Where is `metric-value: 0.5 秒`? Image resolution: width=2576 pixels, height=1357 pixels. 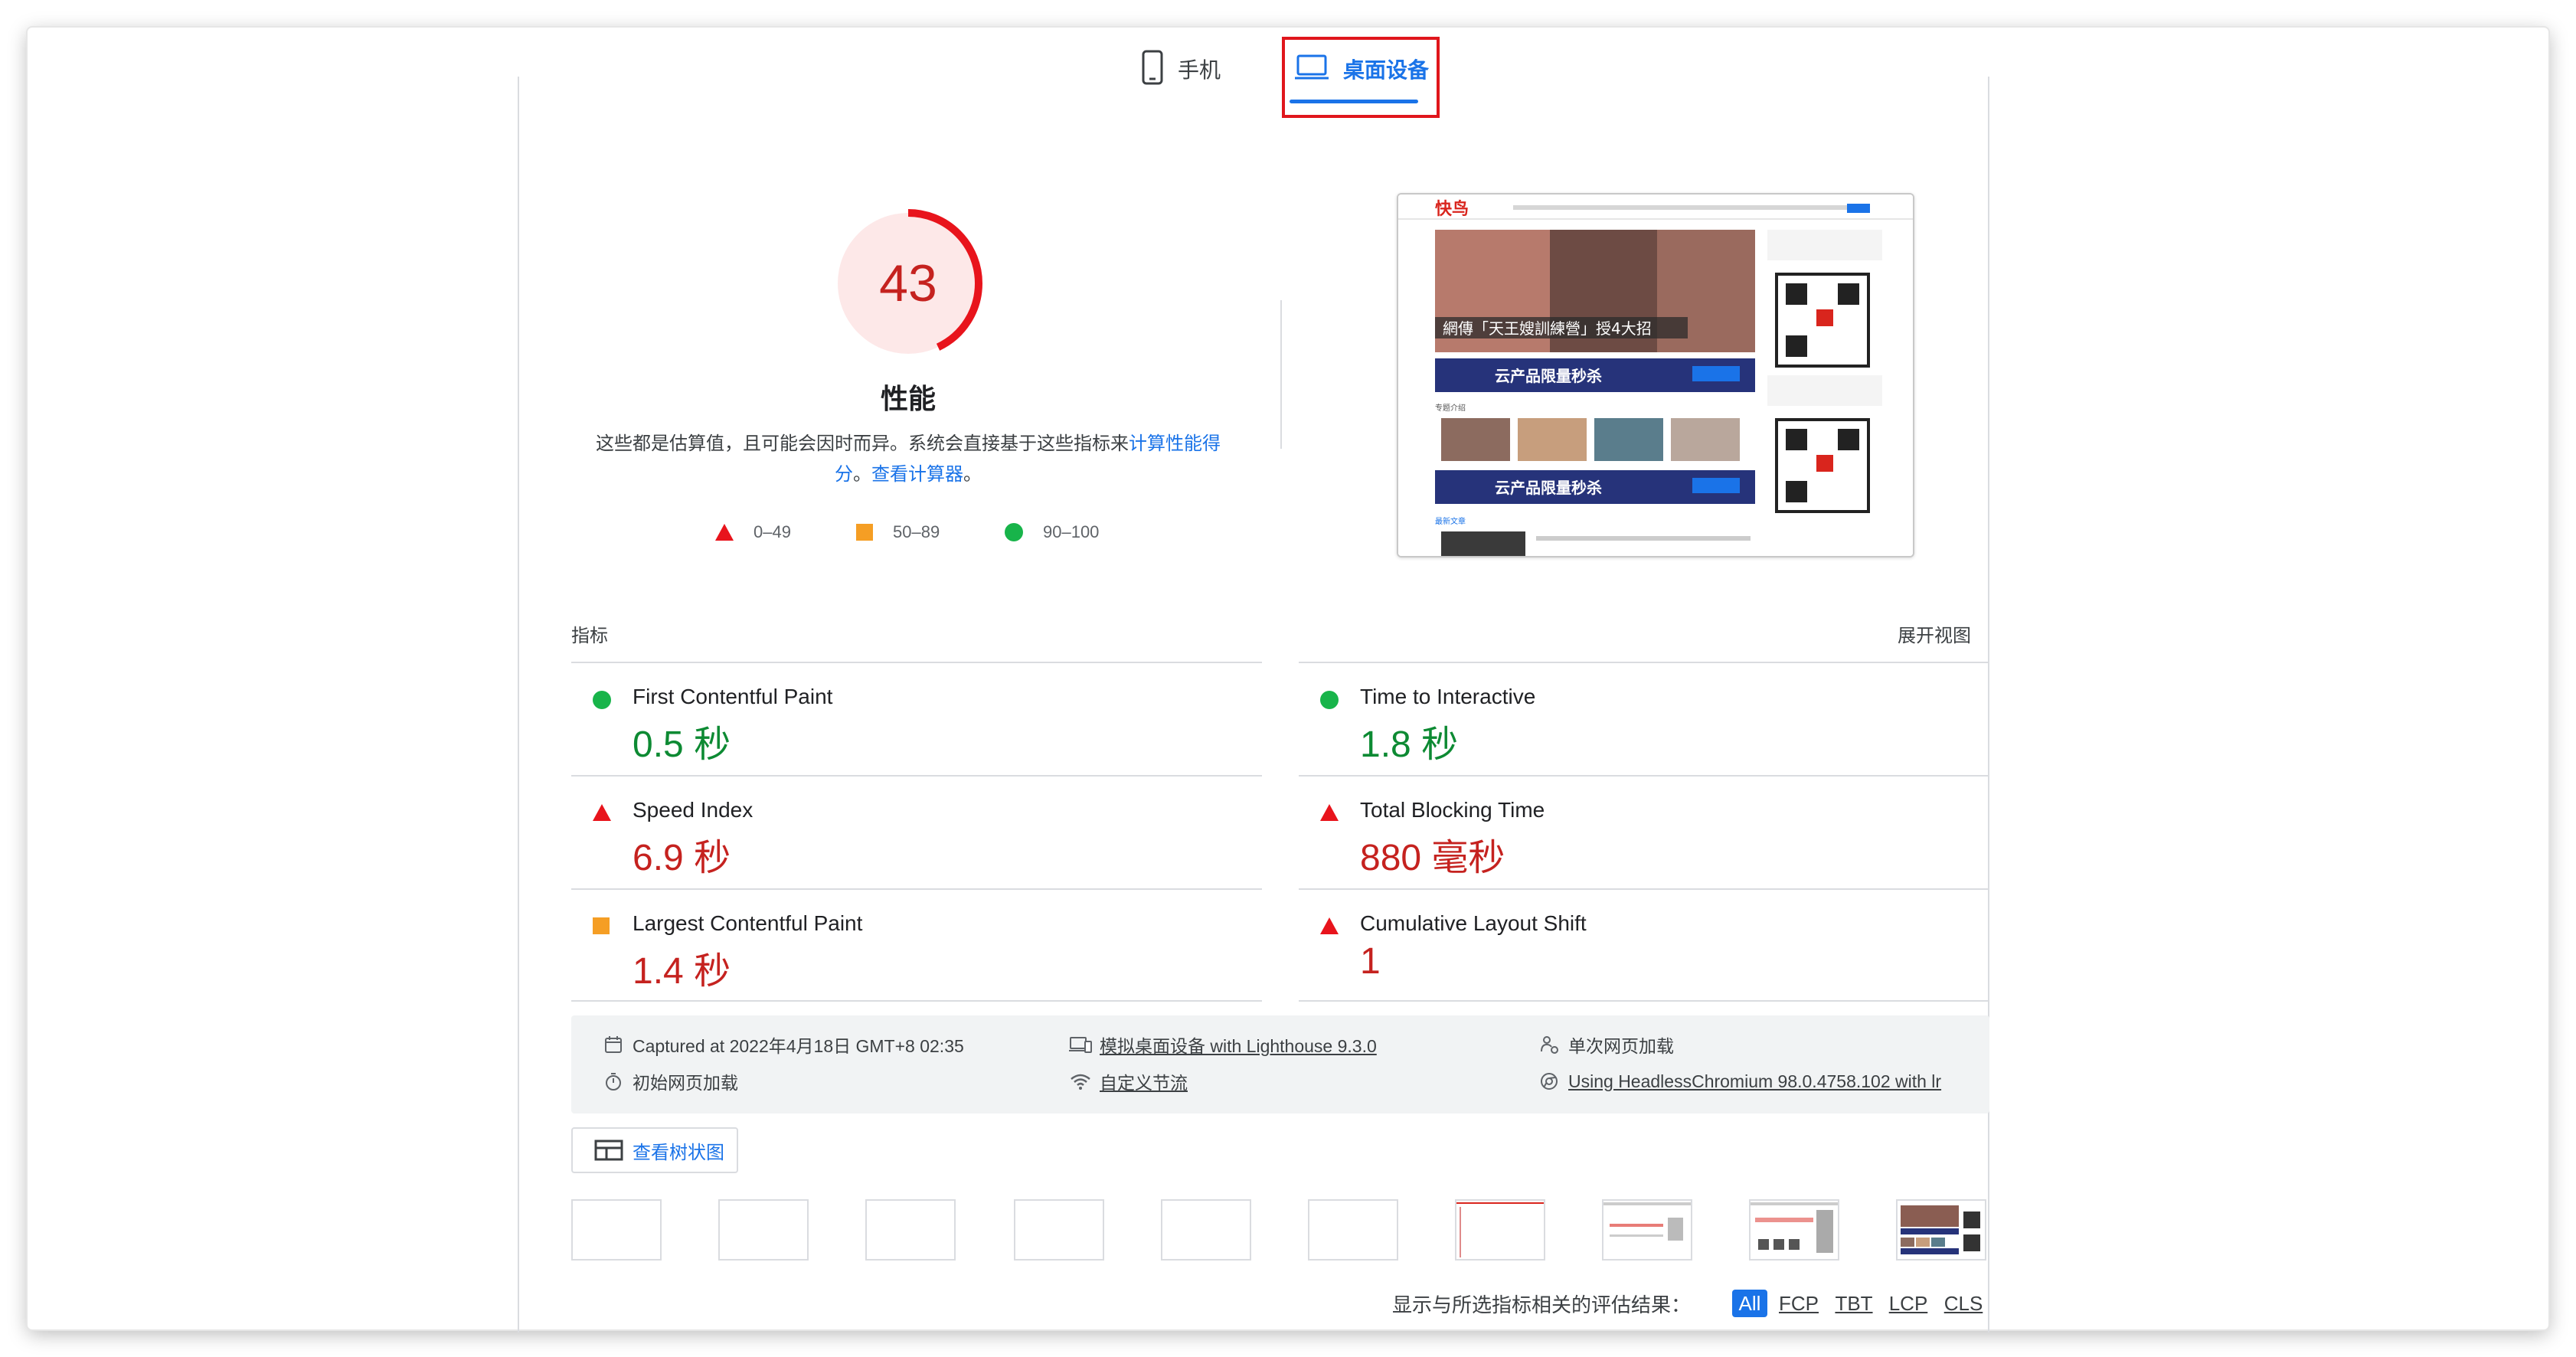
metric-value: 0.5 秒 is located at coordinates (682, 744).